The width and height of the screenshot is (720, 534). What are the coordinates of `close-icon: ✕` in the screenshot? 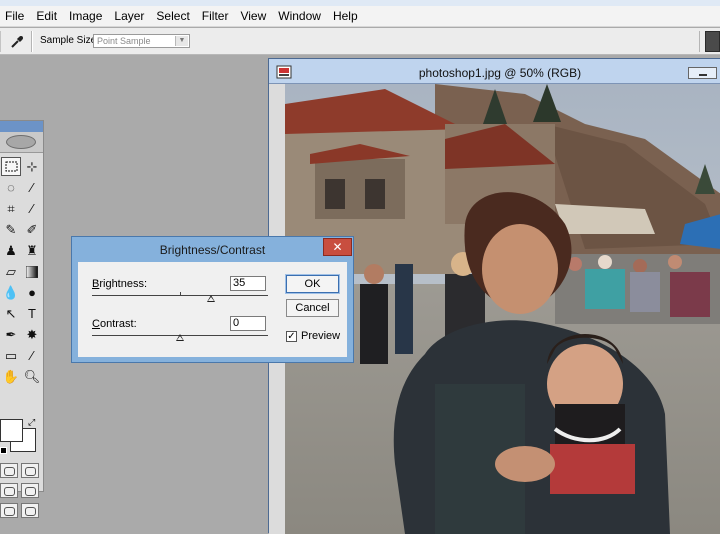 It's located at (337, 247).